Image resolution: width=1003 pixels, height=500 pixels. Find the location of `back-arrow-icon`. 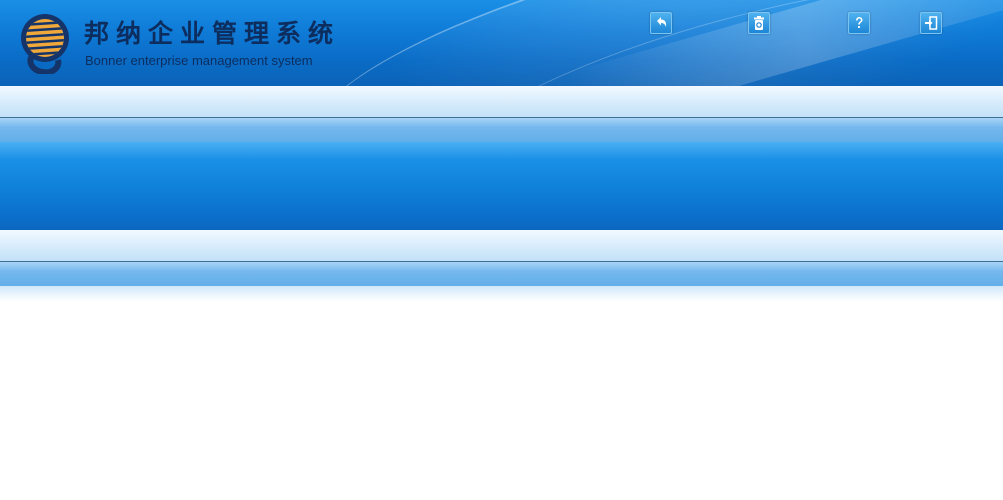

back-arrow-icon is located at coordinates (662, 22).